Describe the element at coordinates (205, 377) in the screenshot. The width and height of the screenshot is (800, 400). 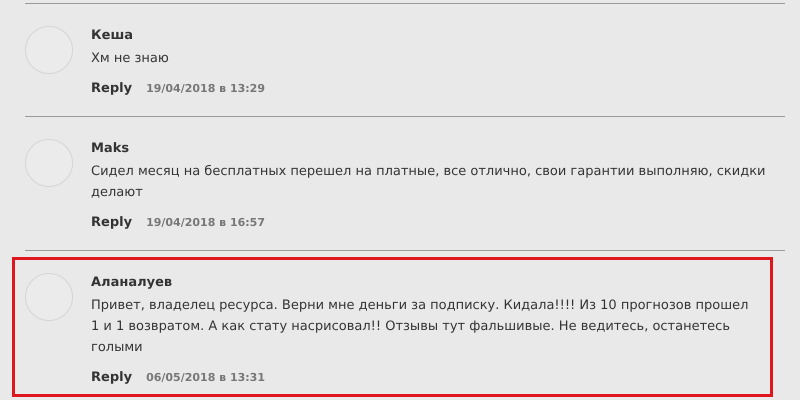
I see `comment-date: 06/05/2018 в 13:31` at that location.